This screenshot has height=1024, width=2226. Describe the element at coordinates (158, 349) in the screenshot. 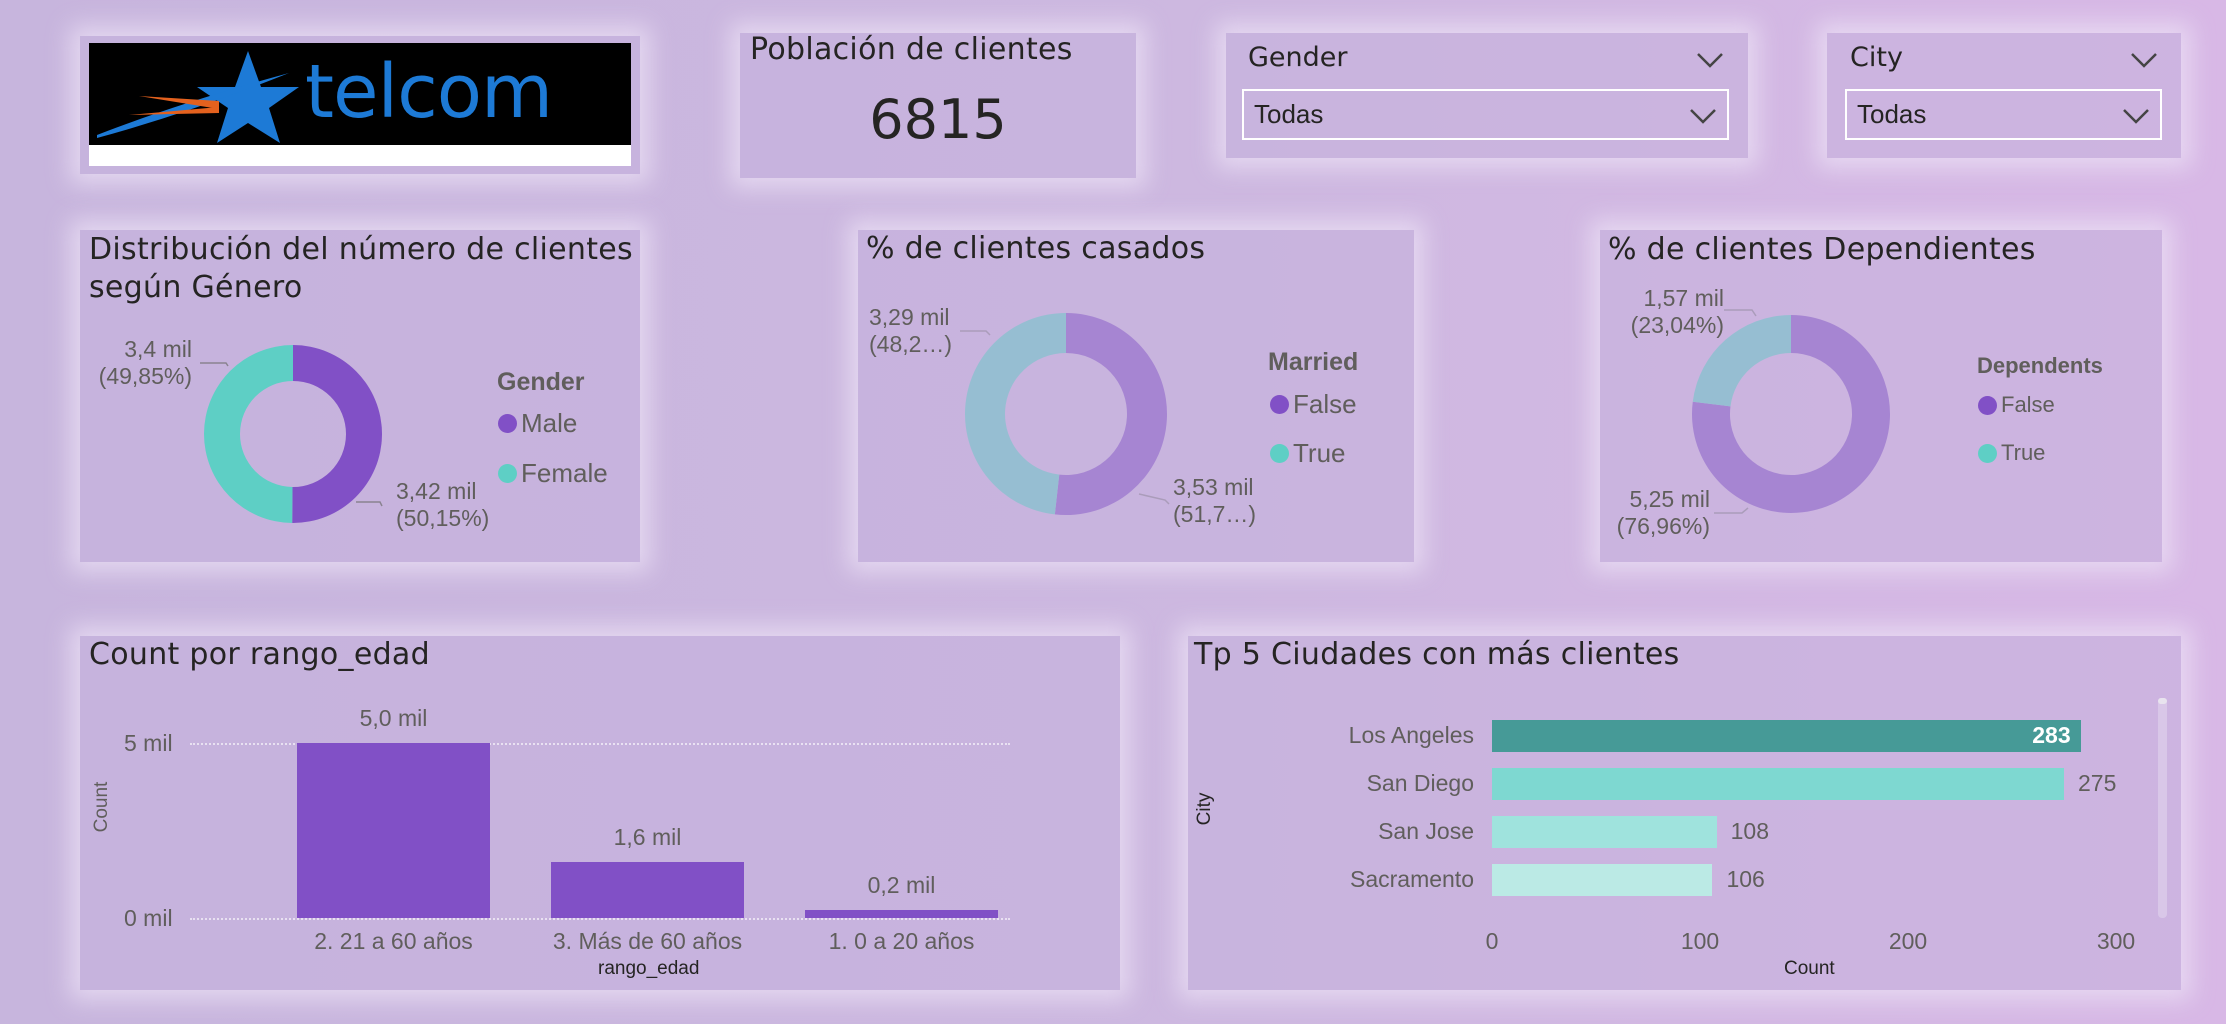

I see `female-value: 3,4 mil` at that location.